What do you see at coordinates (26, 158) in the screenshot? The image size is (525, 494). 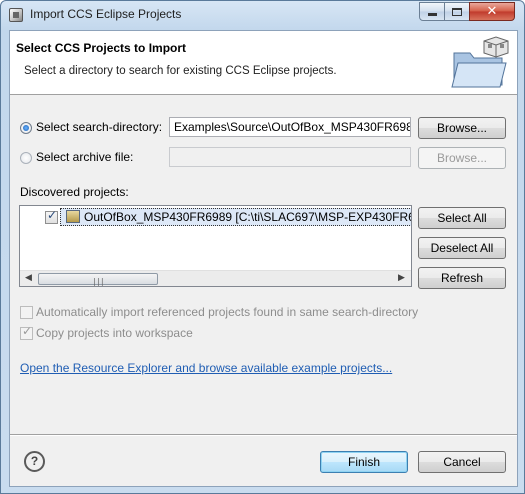 I see `archive-file-radio` at bounding box center [26, 158].